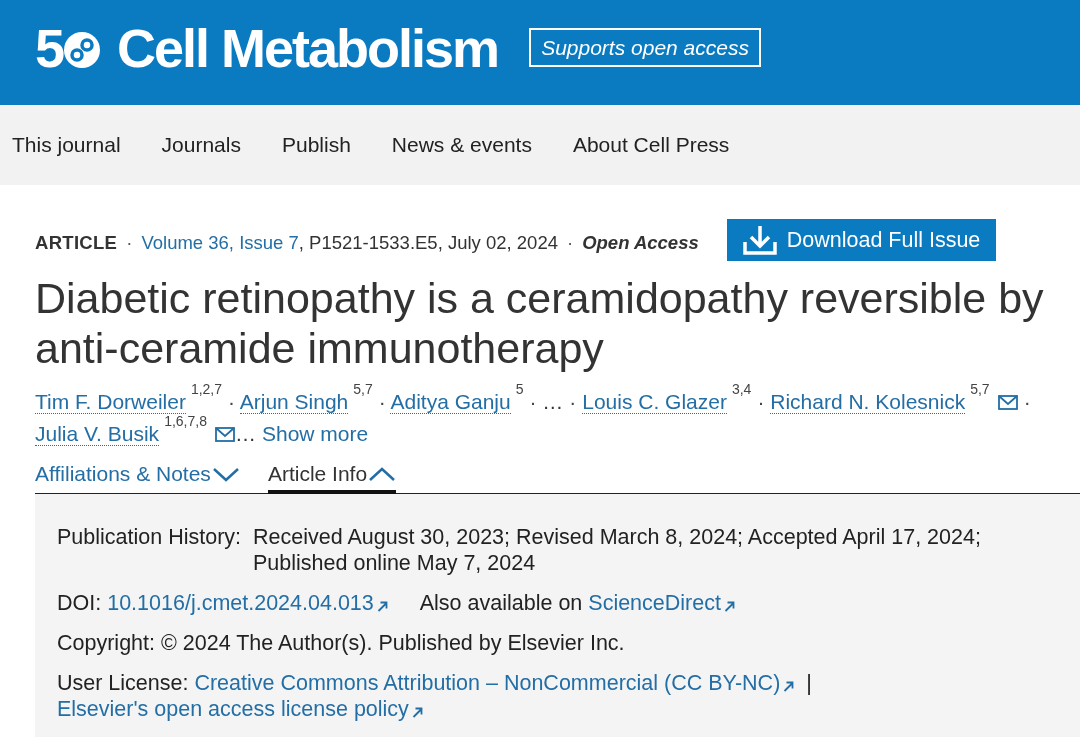 This screenshot has height=737, width=1080. Describe the element at coordinates (82, 50) in the screenshot. I see `ring-logo-icon` at that location.